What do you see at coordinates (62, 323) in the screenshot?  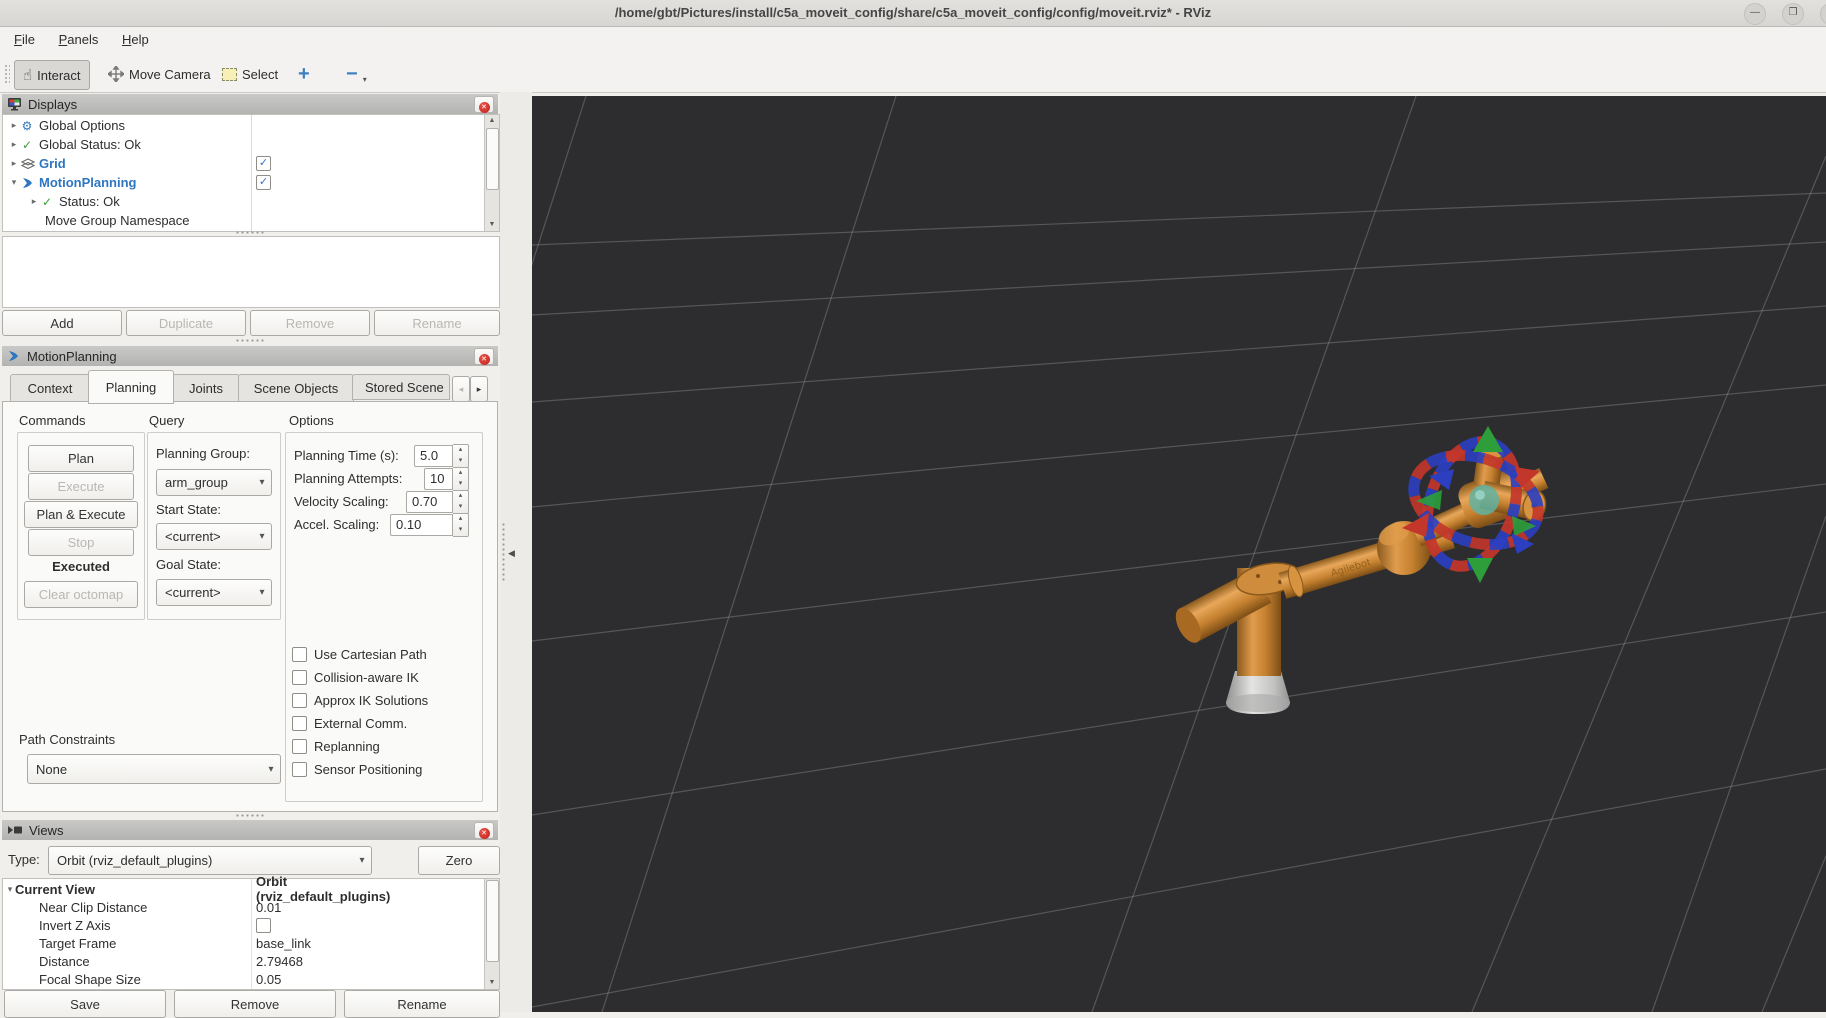 I see `display-add-button: Add` at bounding box center [62, 323].